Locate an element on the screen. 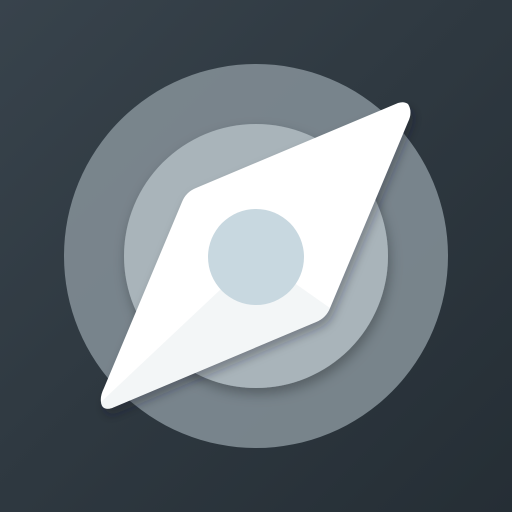 The width and height of the screenshot is (512, 512). compass-center-dot is located at coordinates (256, 257).